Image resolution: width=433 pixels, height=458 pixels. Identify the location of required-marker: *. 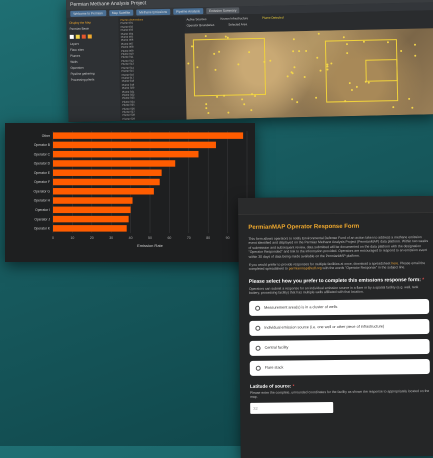
(423, 279).